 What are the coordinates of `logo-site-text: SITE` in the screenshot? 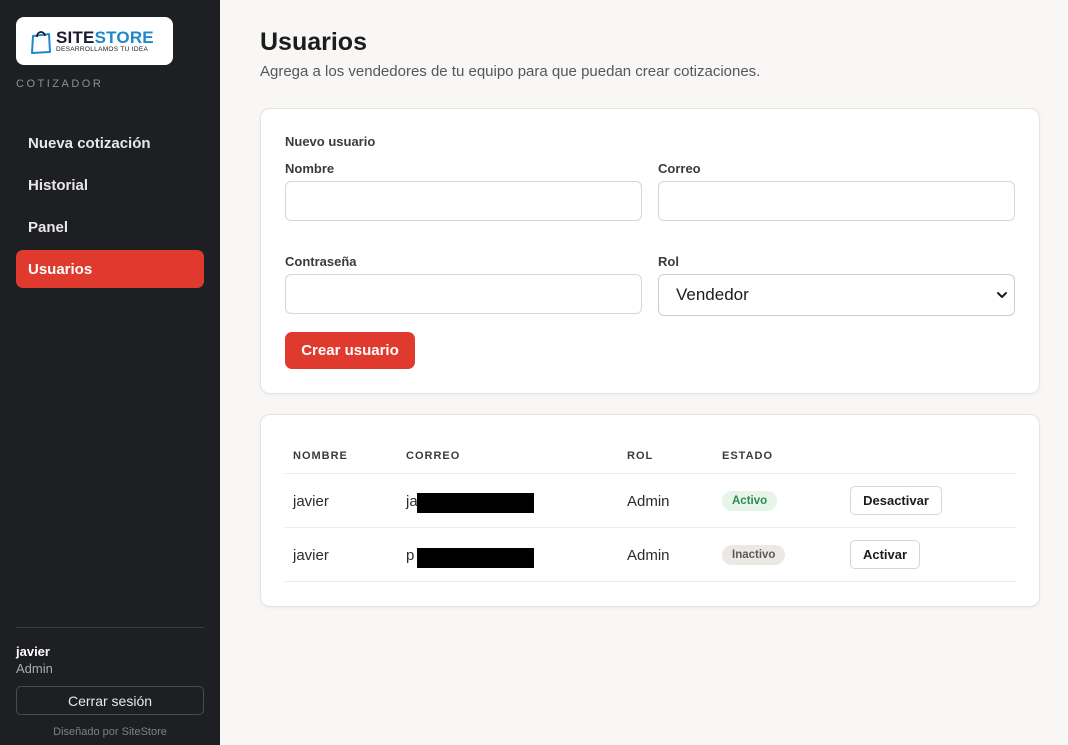 It's located at (75, 37).